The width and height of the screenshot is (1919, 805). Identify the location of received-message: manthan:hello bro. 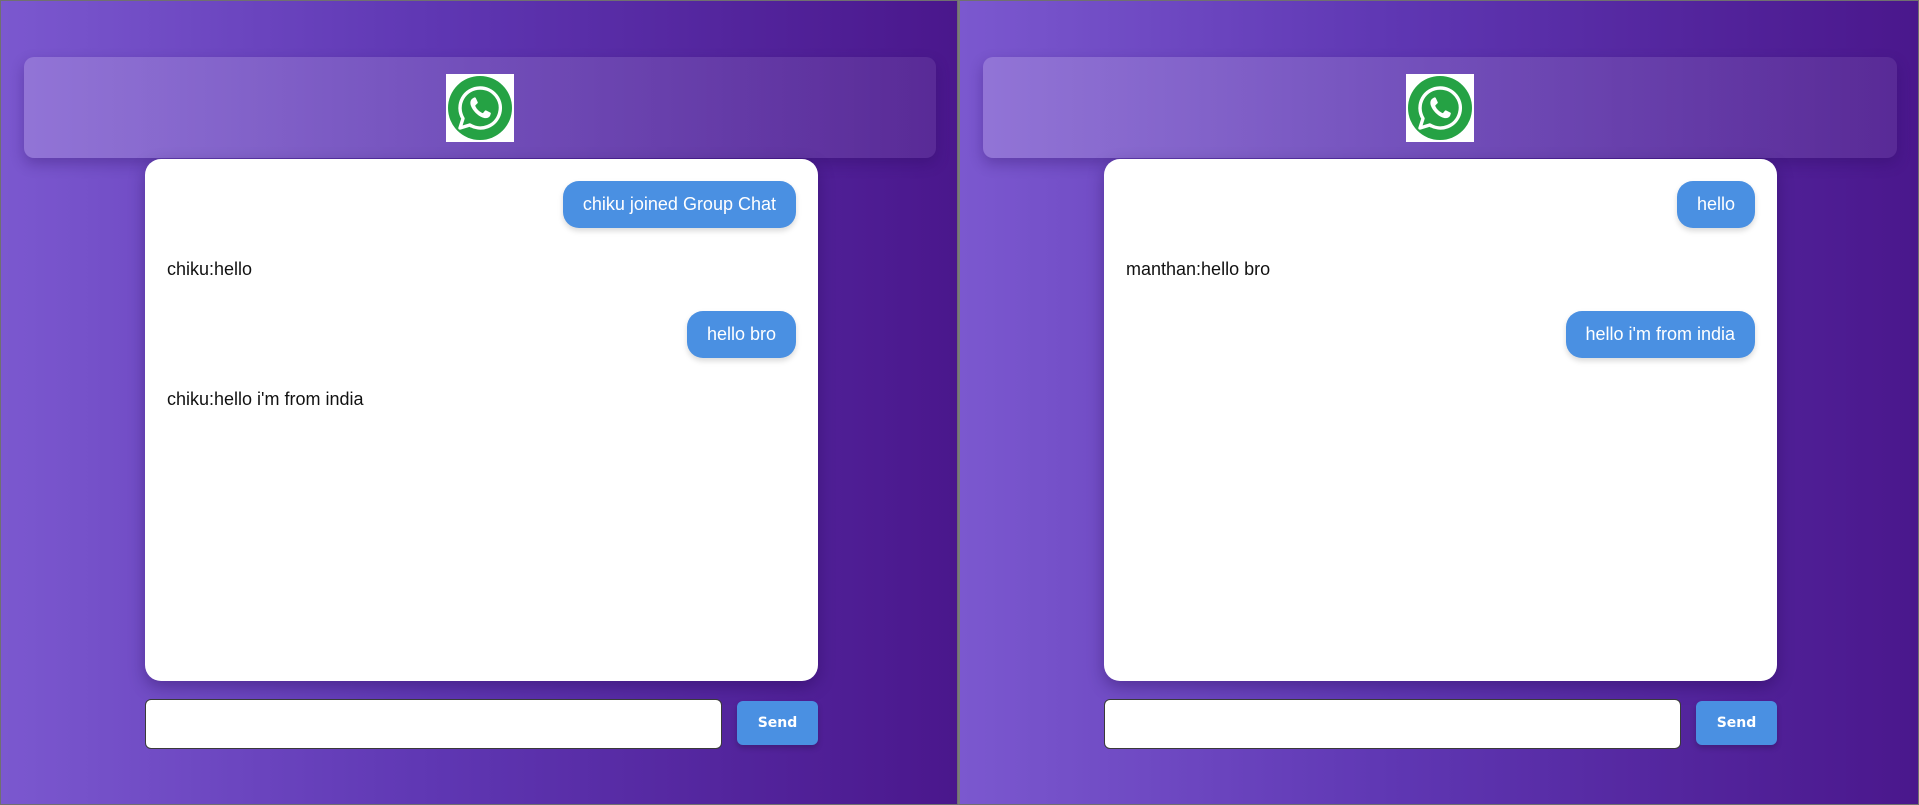
(1198, 269).